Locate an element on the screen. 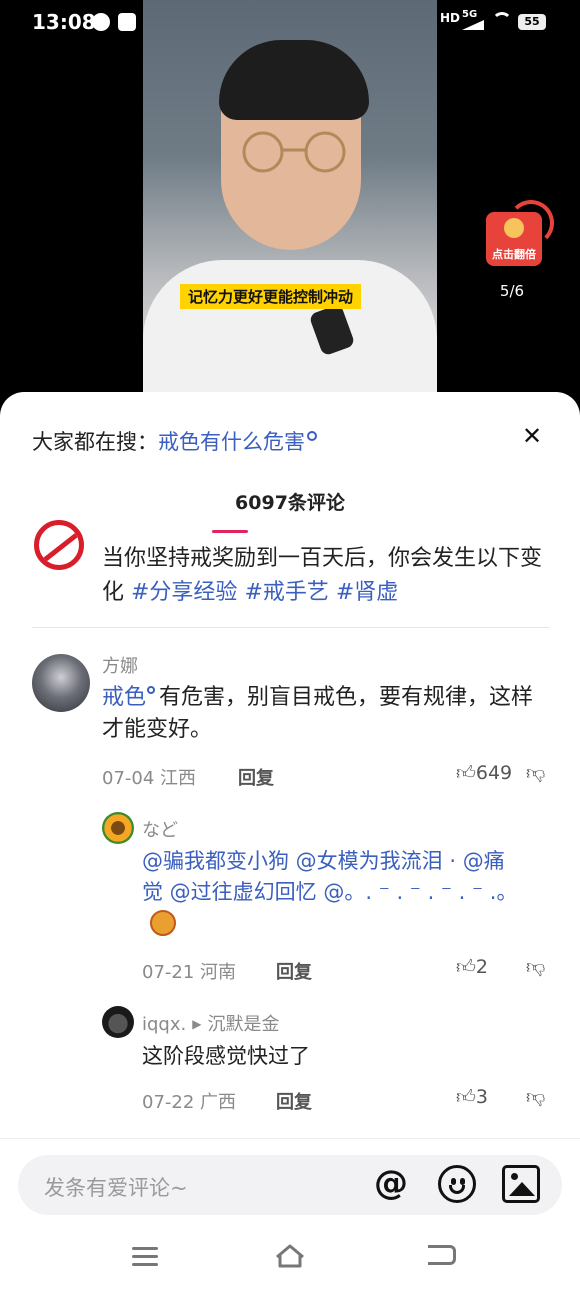  comment-date-location: 07-21 河南 is located at coordinates (189, 972).